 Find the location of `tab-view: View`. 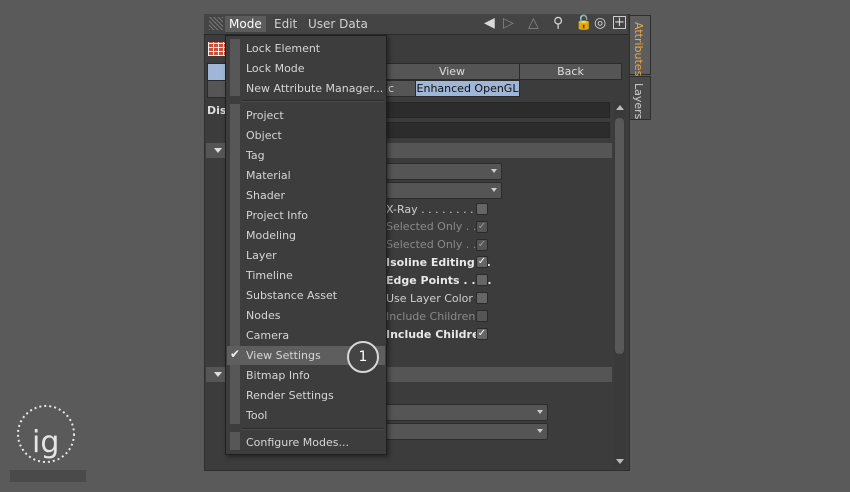

tab-view: View is located at coordinates (452, 71).